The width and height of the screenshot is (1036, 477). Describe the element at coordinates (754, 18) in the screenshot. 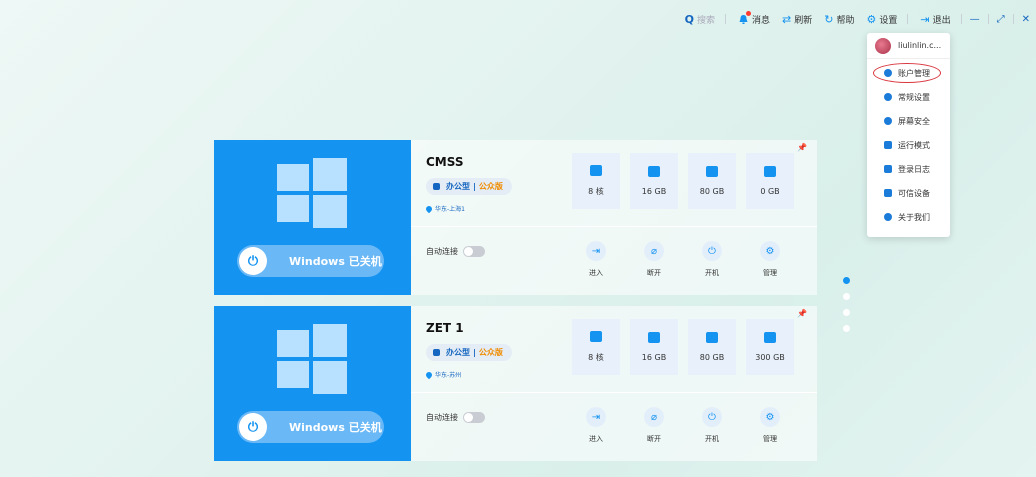

I see `messages-button: 消息` at that location.